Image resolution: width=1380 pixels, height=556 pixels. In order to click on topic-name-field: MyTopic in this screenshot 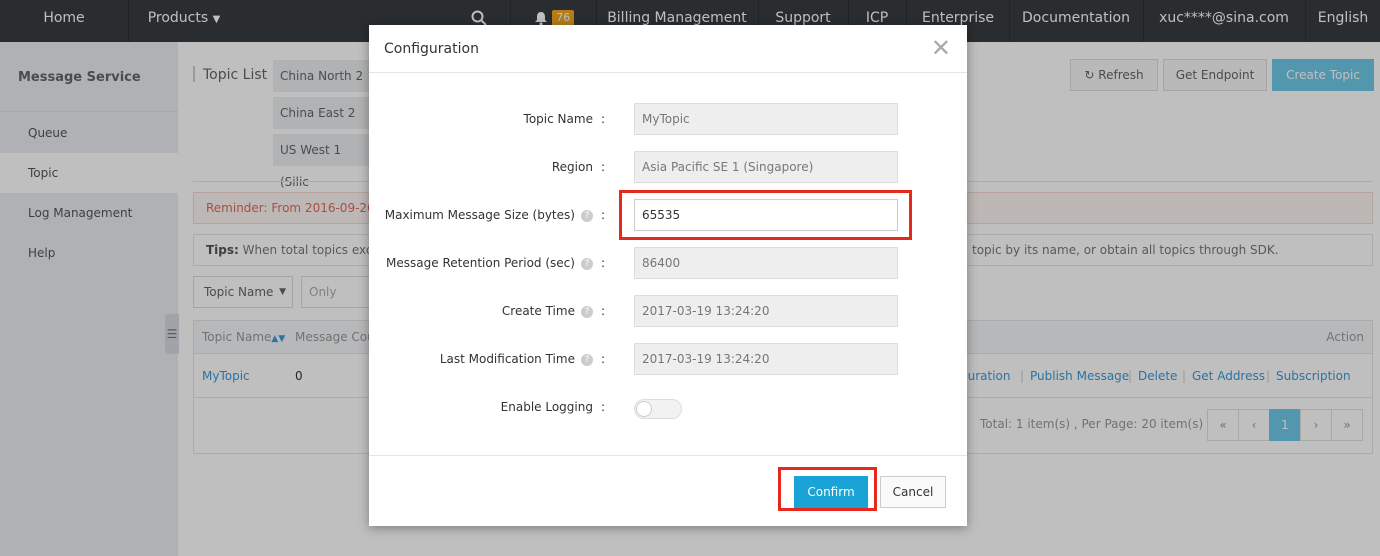, I will do `click(766, 119)`.